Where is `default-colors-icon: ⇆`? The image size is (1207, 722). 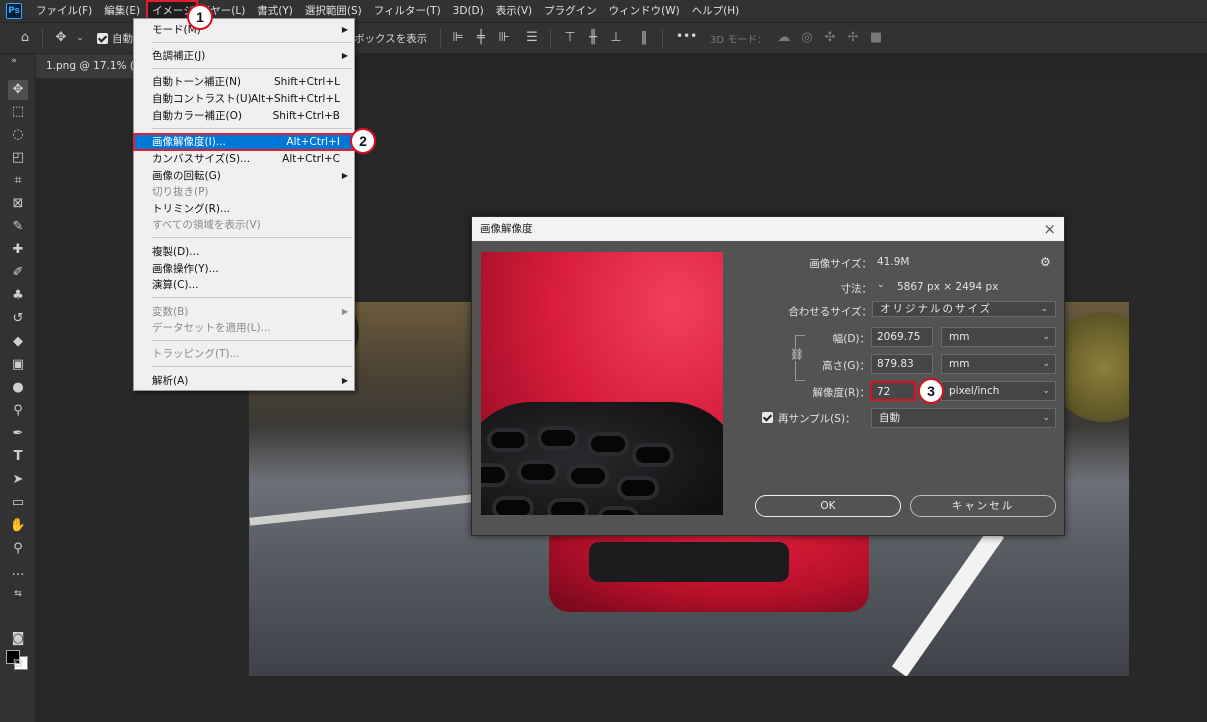 default-colors-icon: ⇆ is located at coordinates (18, 594).